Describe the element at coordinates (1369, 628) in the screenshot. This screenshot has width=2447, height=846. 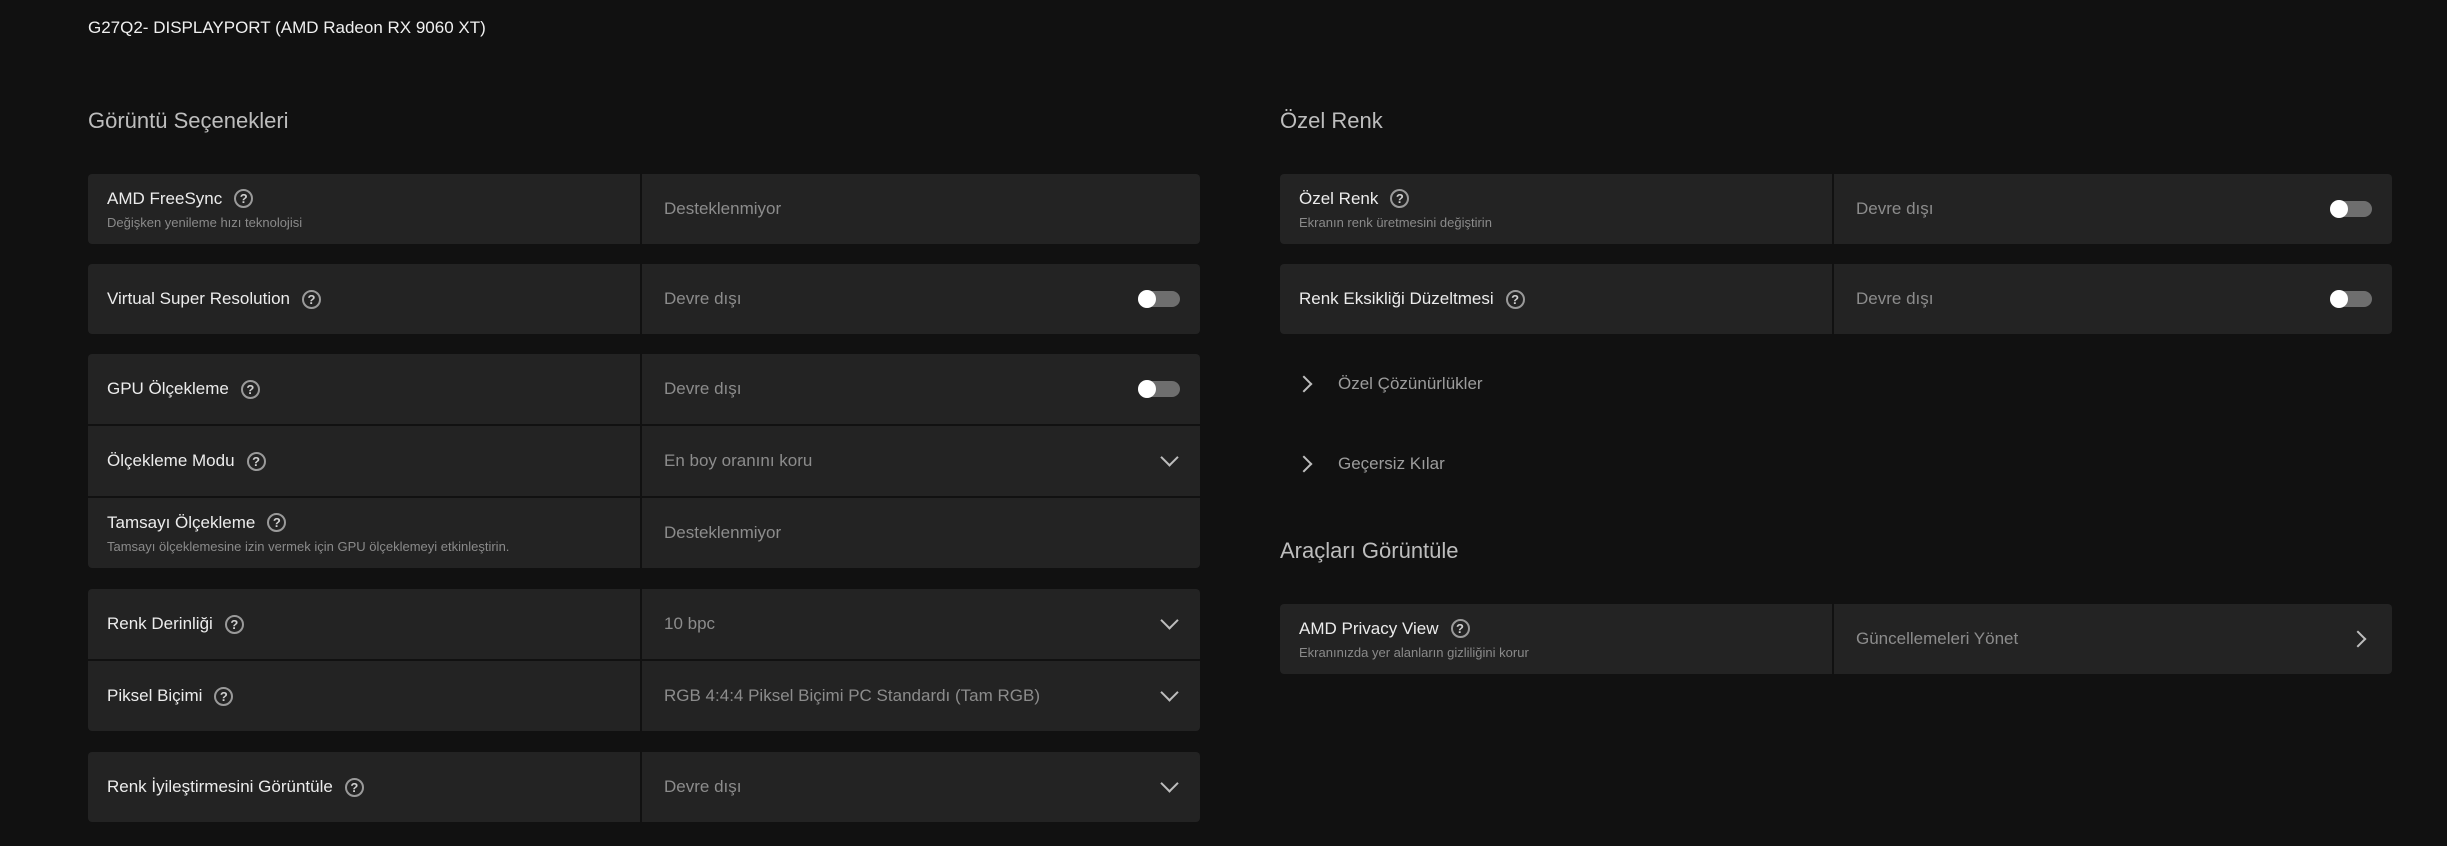
I see `privacy-view-label: AMD Privacy View` at that location.